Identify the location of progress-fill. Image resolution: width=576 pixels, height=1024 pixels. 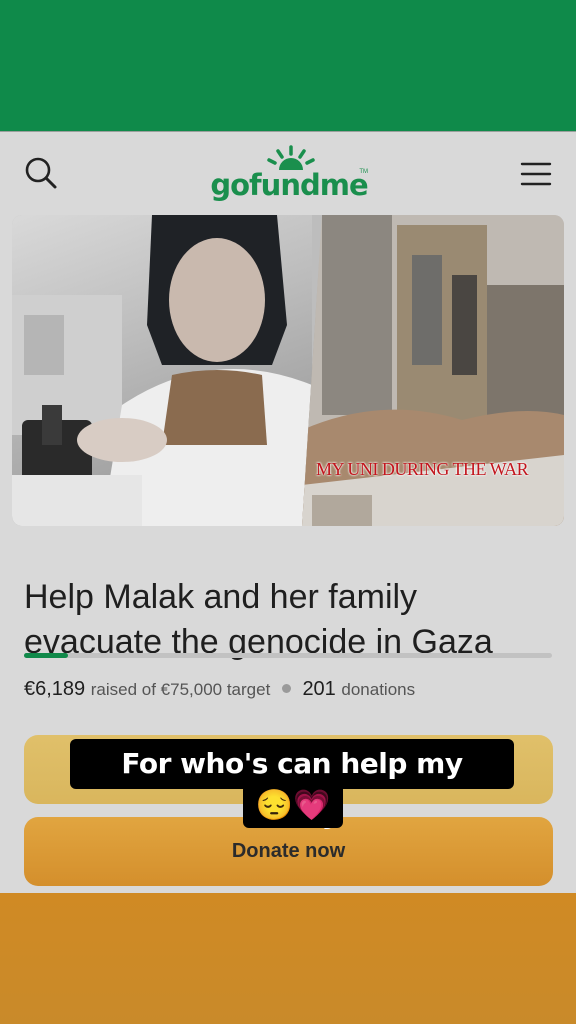
(46, 655).